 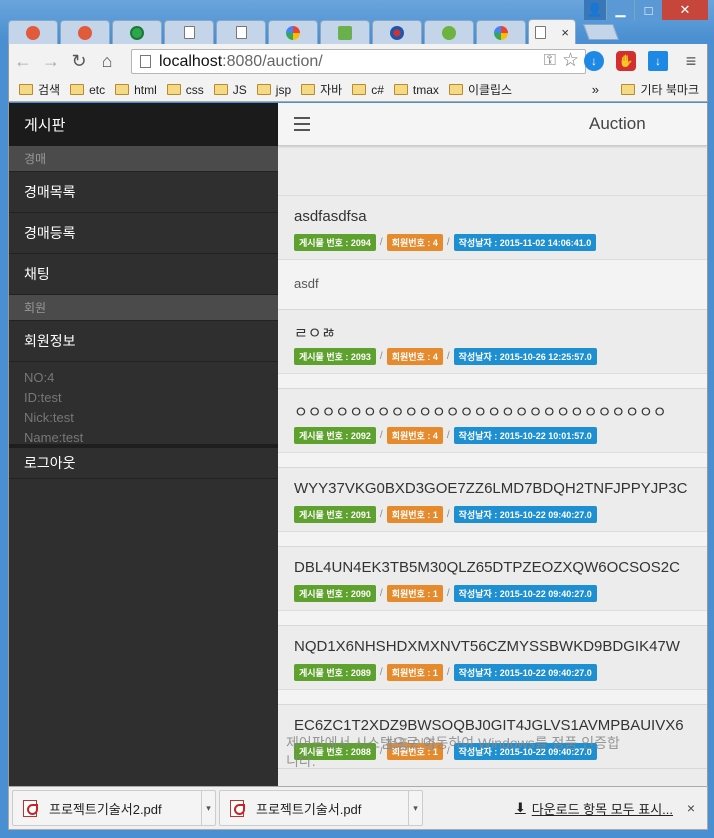 I want to click on sidebar-item-auction-register: 경매등록, so click(x=143, y=233).